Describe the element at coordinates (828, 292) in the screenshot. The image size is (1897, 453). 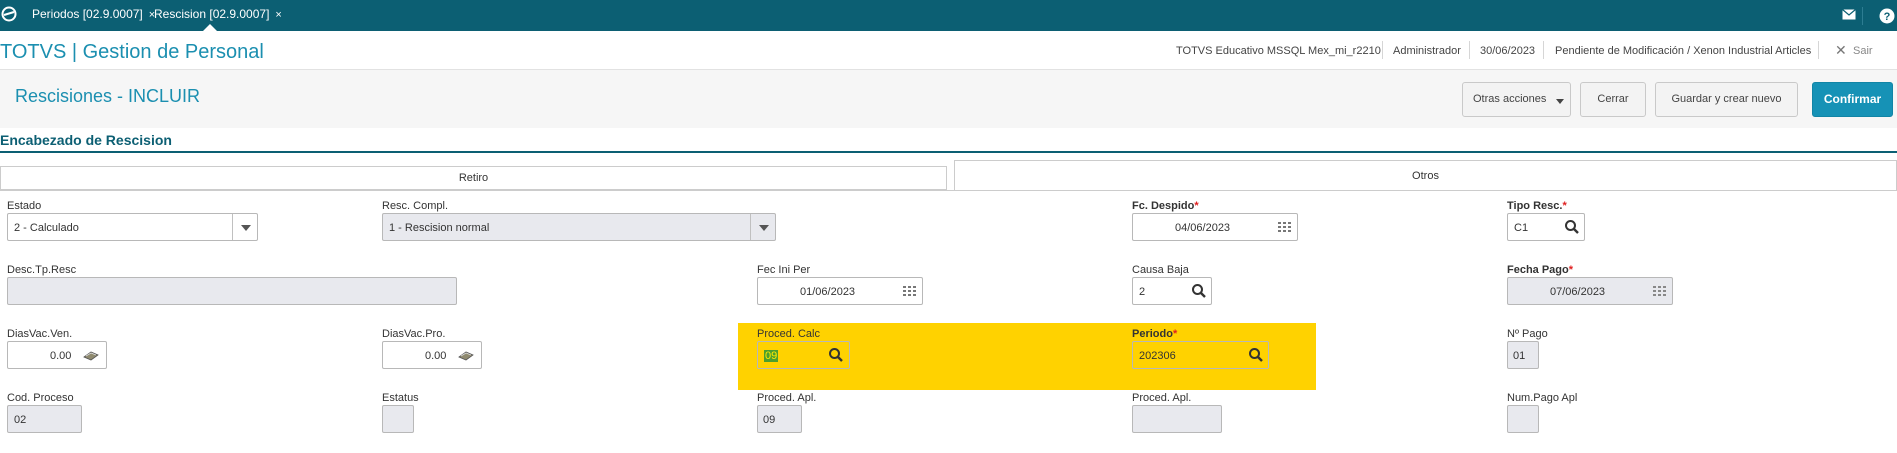
I see `fec-ini-per-value: 01/06/2023` at that location.